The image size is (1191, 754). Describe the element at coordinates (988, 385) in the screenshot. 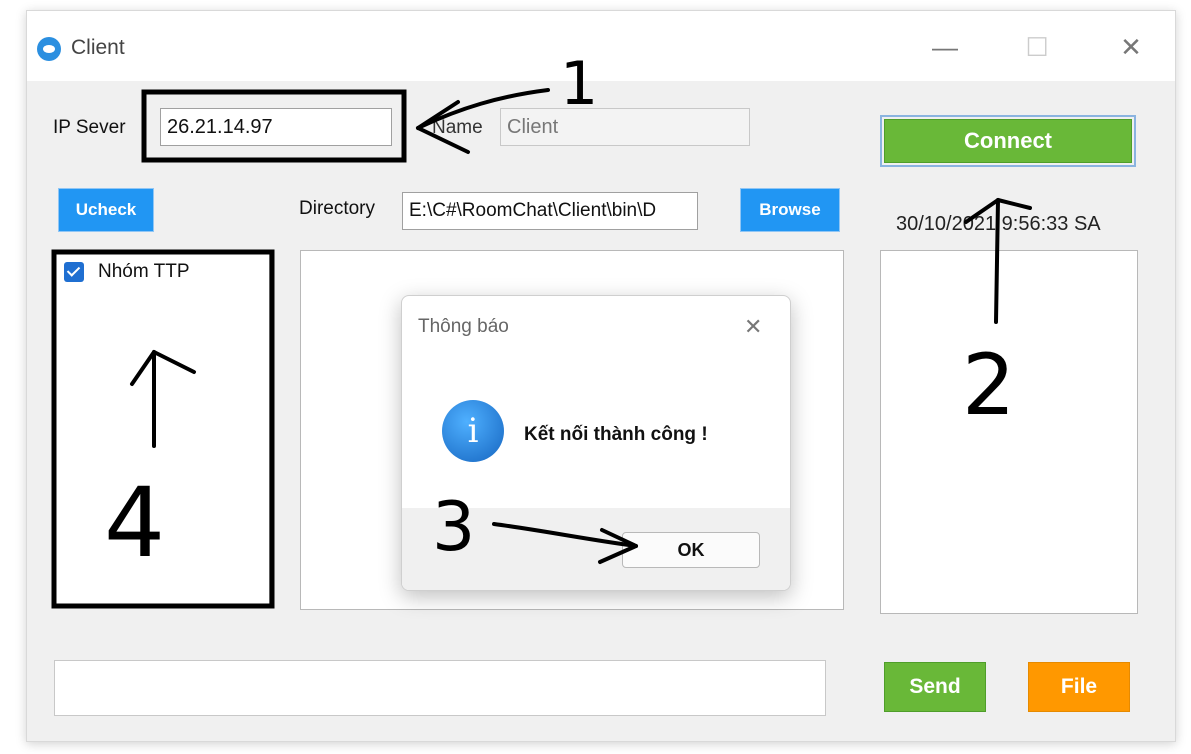

I see `annotation-number-2: 2` at that location.